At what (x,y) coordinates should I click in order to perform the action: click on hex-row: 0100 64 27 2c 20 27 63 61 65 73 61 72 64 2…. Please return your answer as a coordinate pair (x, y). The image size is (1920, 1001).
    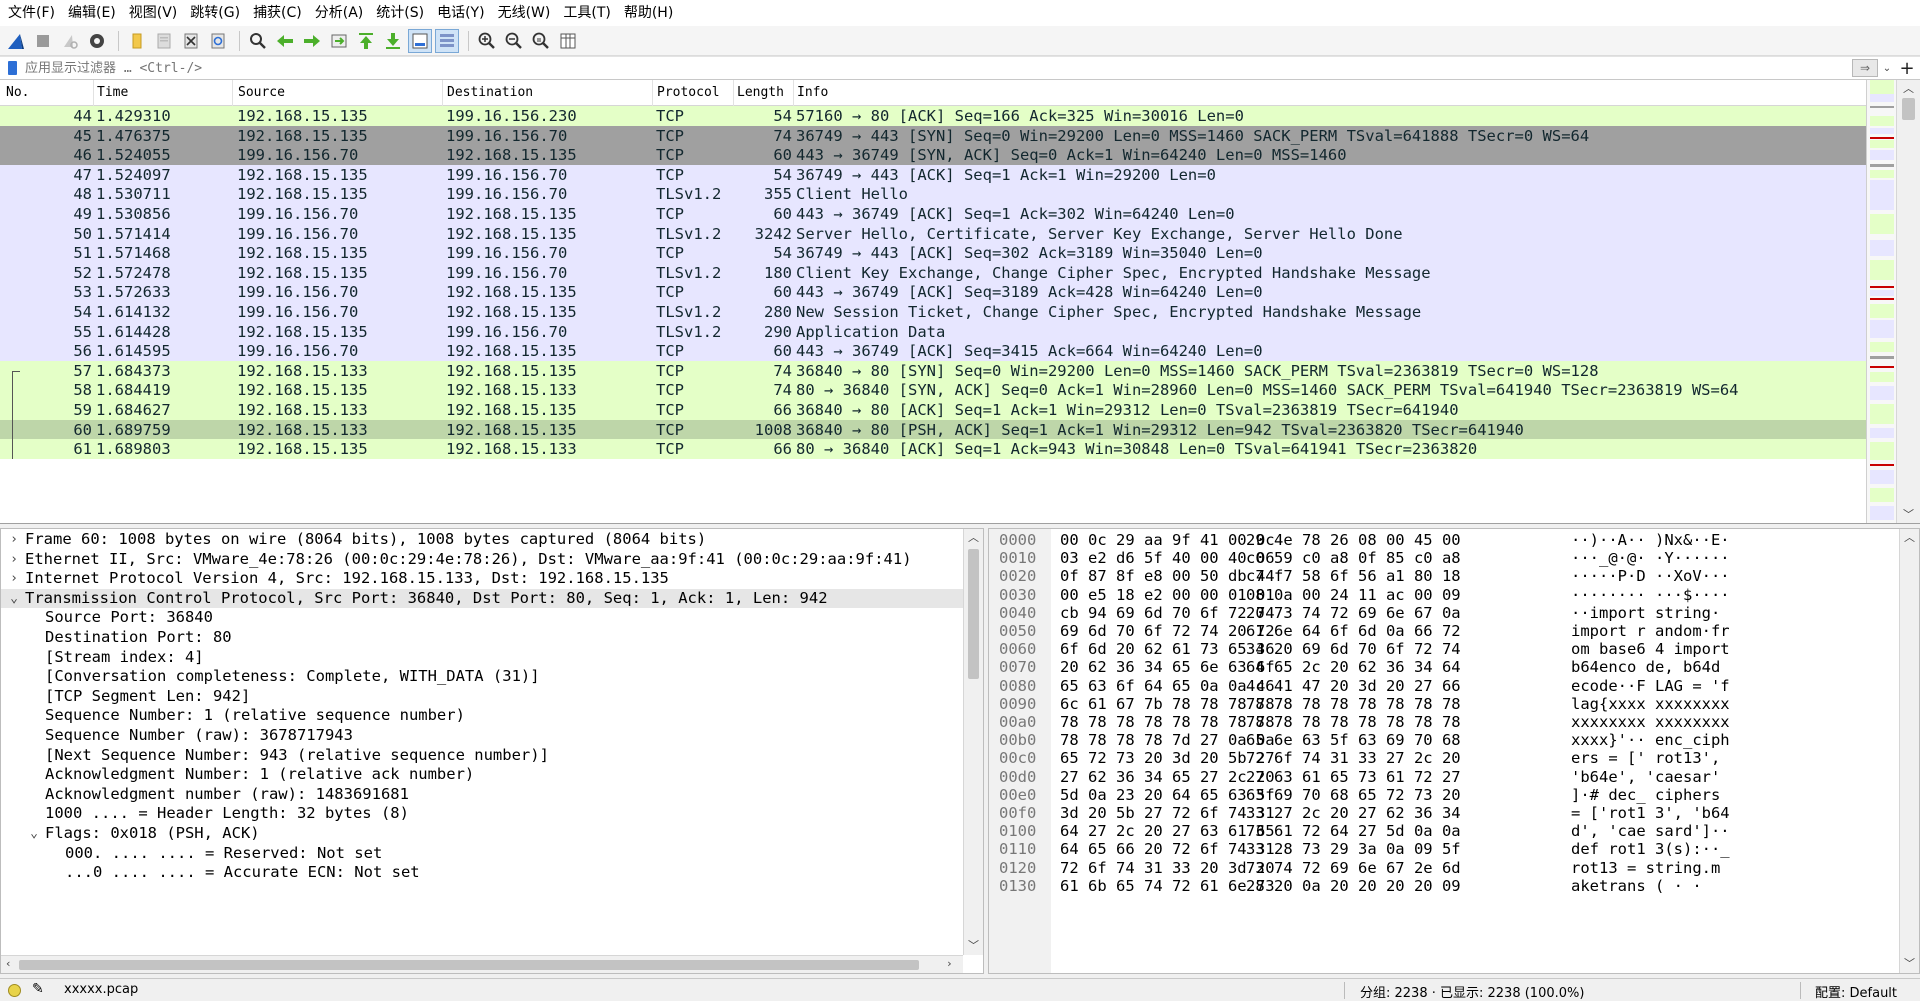
    Looking at the image, I should click on (1444, 831).